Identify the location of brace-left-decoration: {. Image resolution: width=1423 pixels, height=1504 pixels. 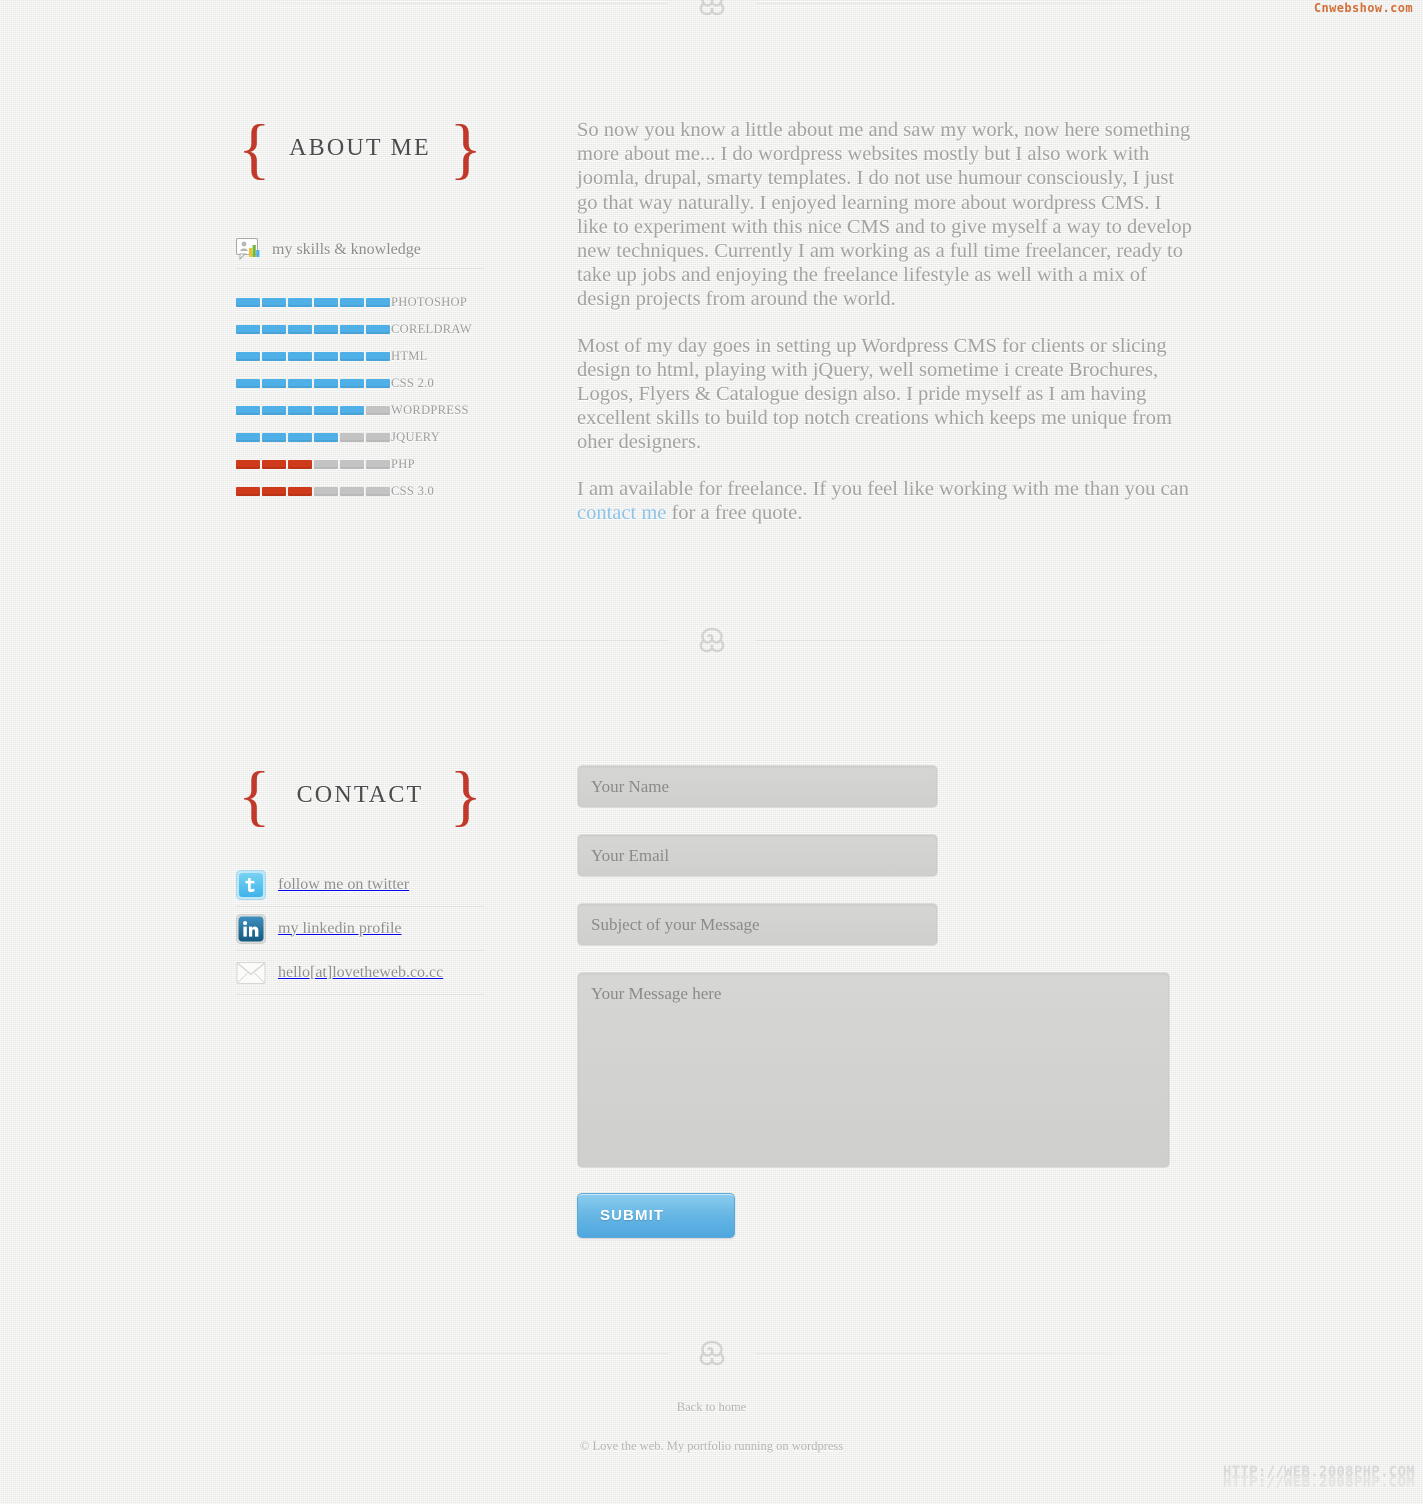
(254, 148).